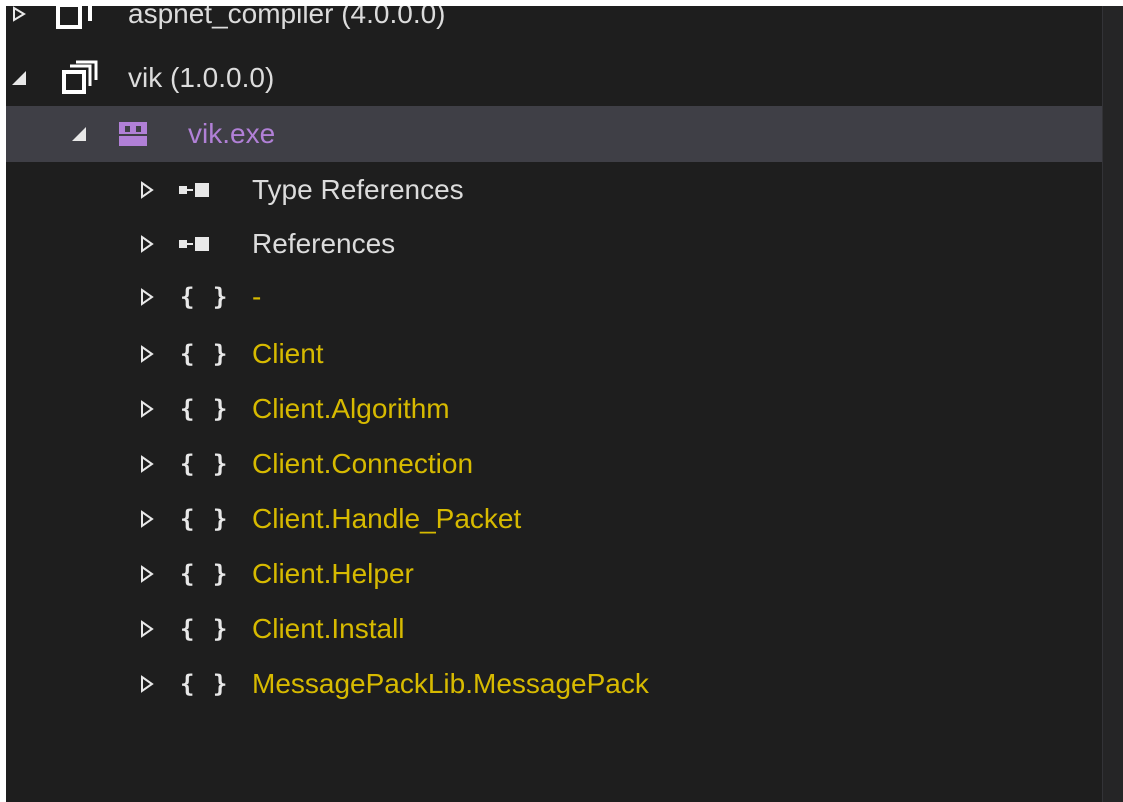 This screenshot has height=802, width=1123. I want to click on tree-item-label: Client.Helper, so click(333, 573).